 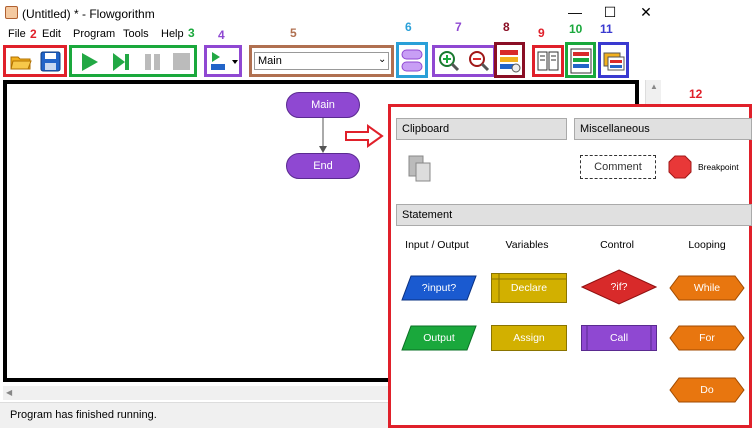 I want to click on column-input-output: Input / Output, so click(x=437, y=245).